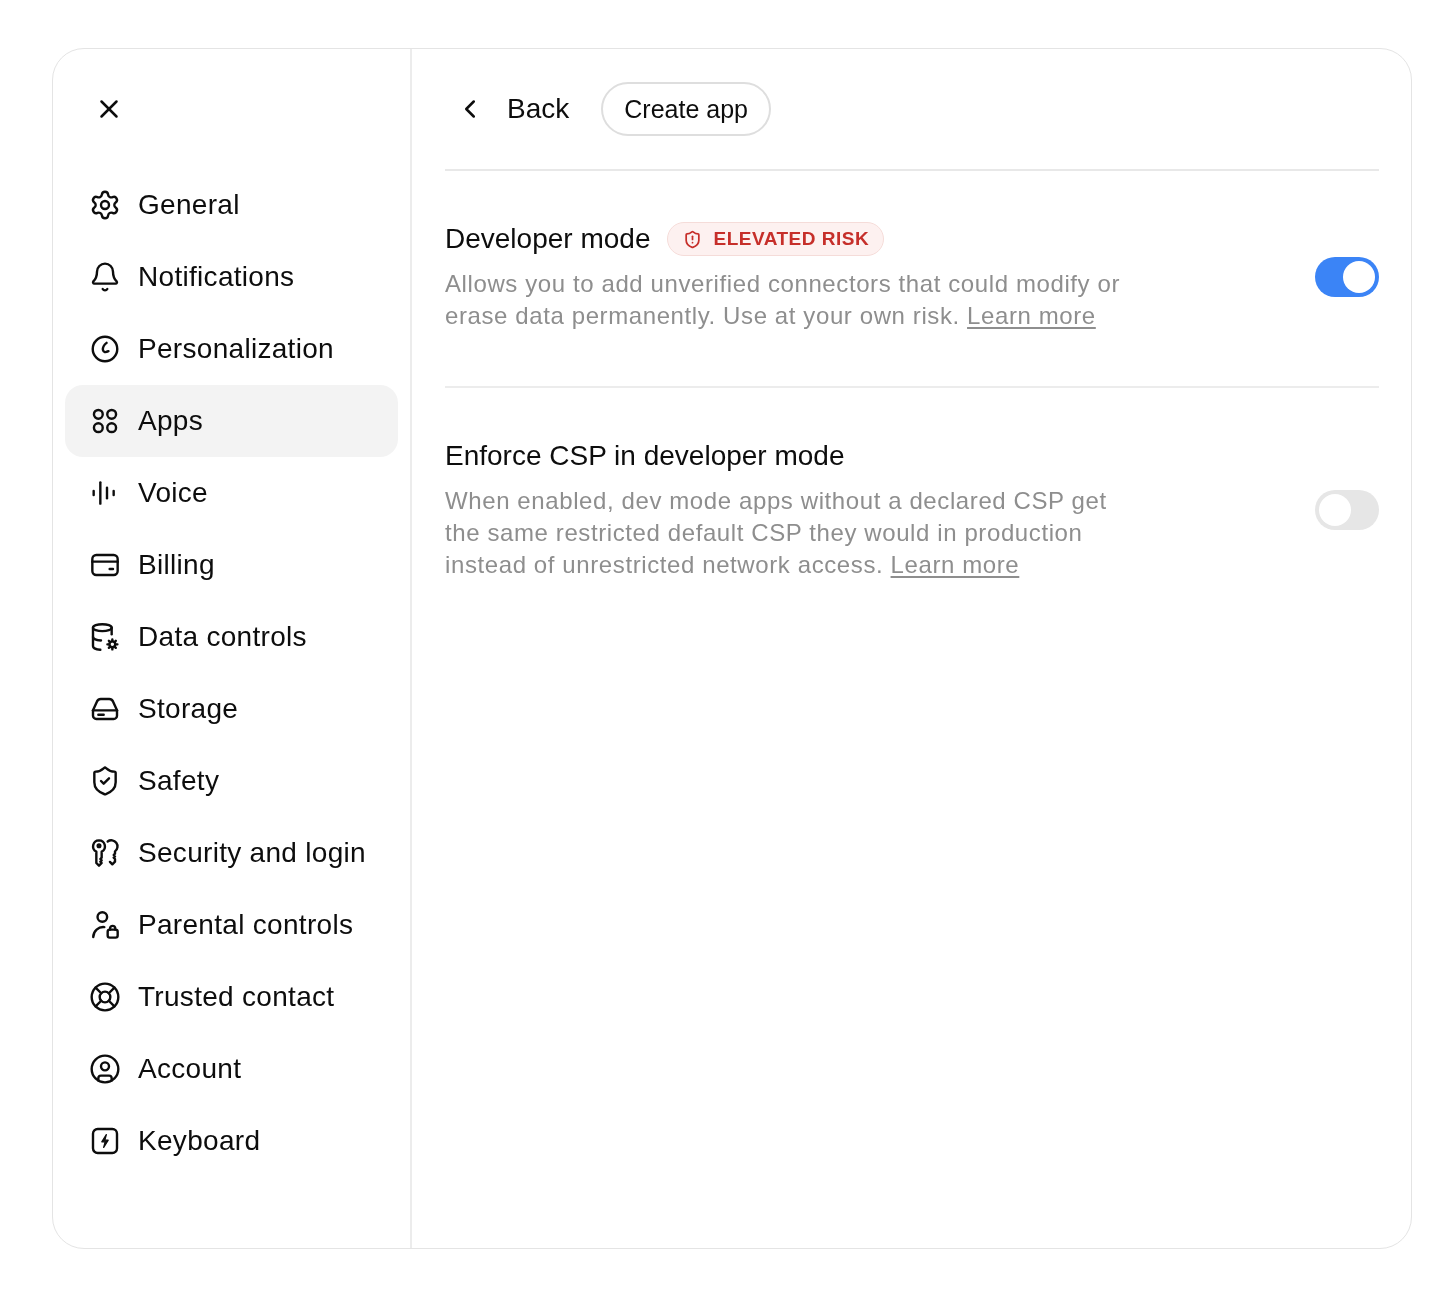 Image resolution: width=1456 pixels, height=1300 pixels. I want to click on bell-icon, so click(105, 277).